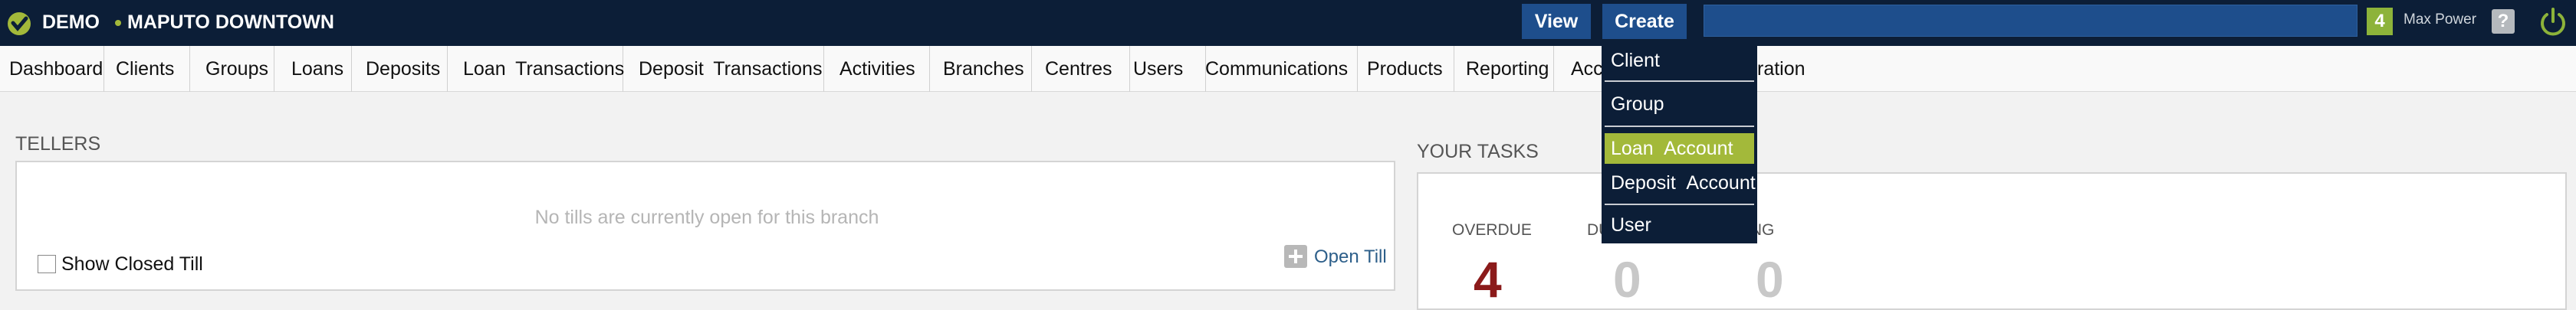 The height and width of the screenshot is (310, 2576). I want to click on view-button: View, so click(1556, 21).